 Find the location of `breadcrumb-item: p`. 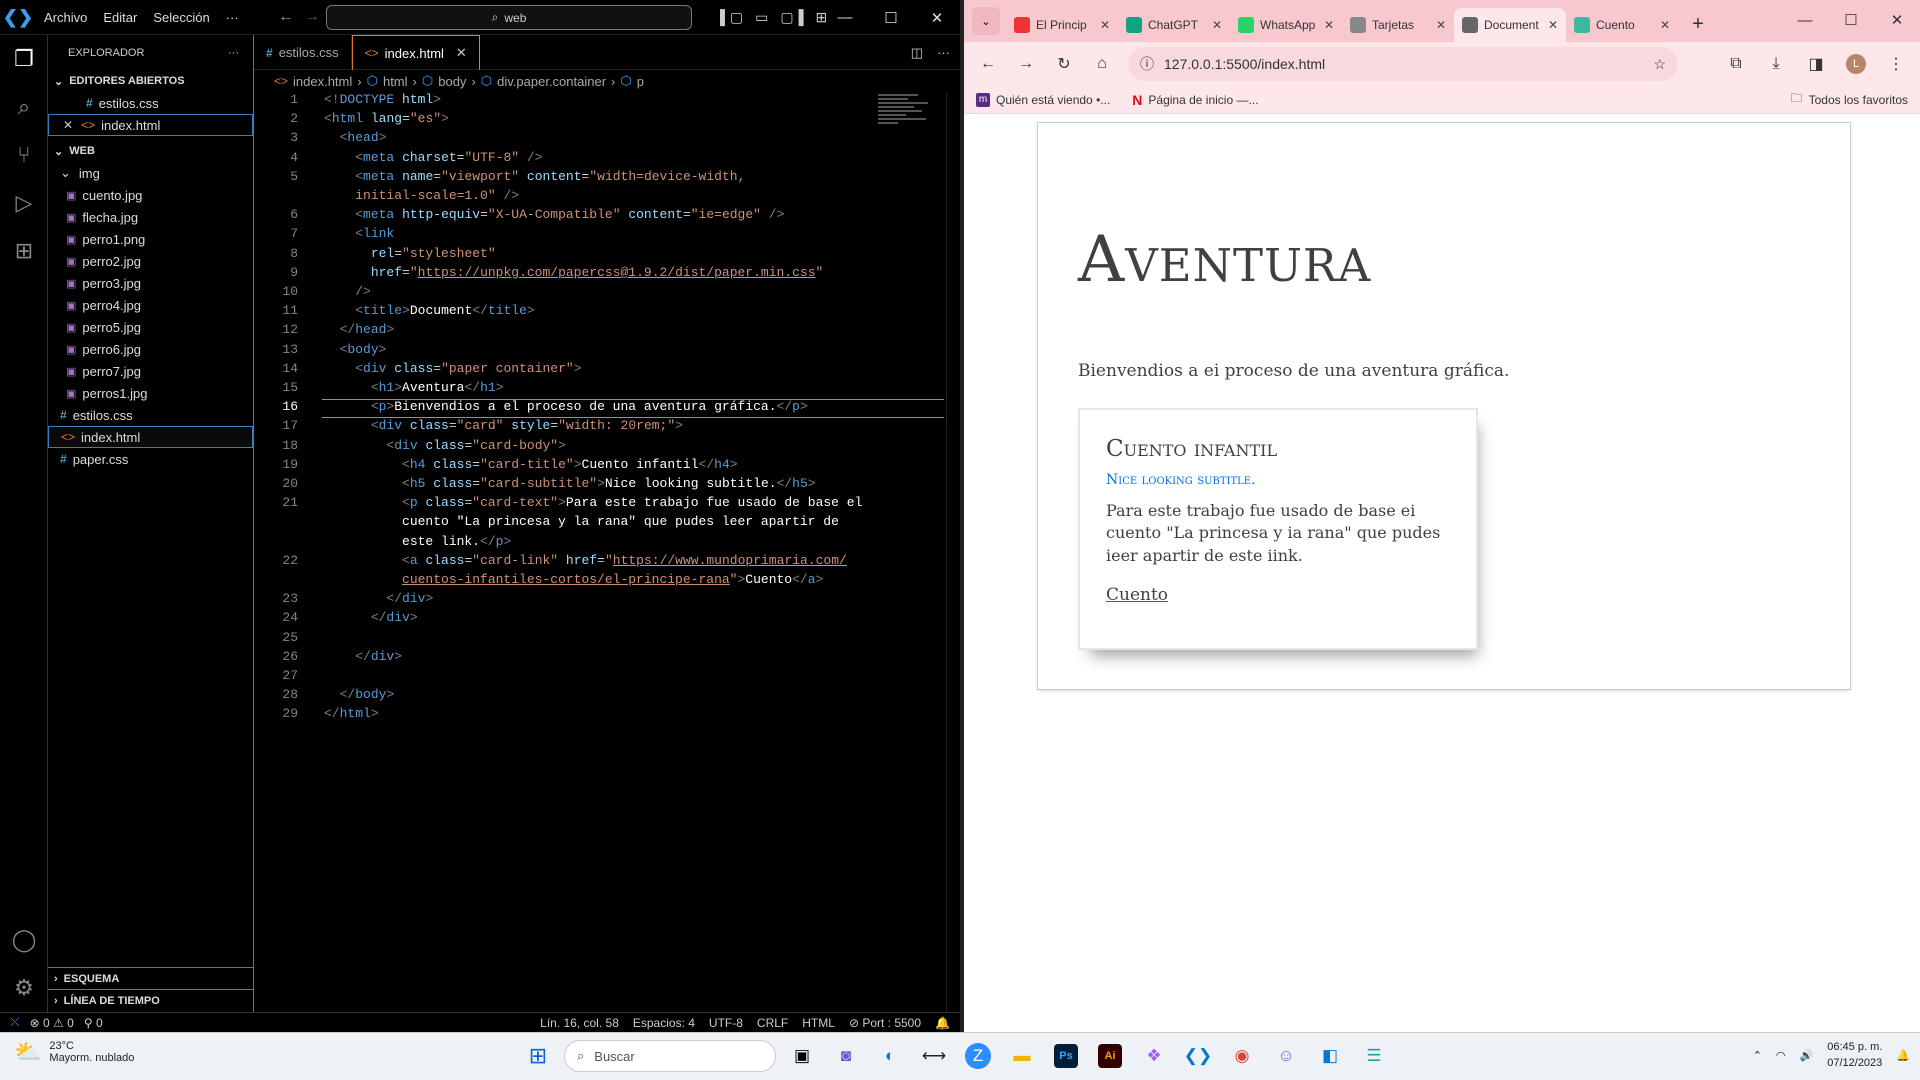

breadcrumb-item: p is located at coordinates (640, 81).